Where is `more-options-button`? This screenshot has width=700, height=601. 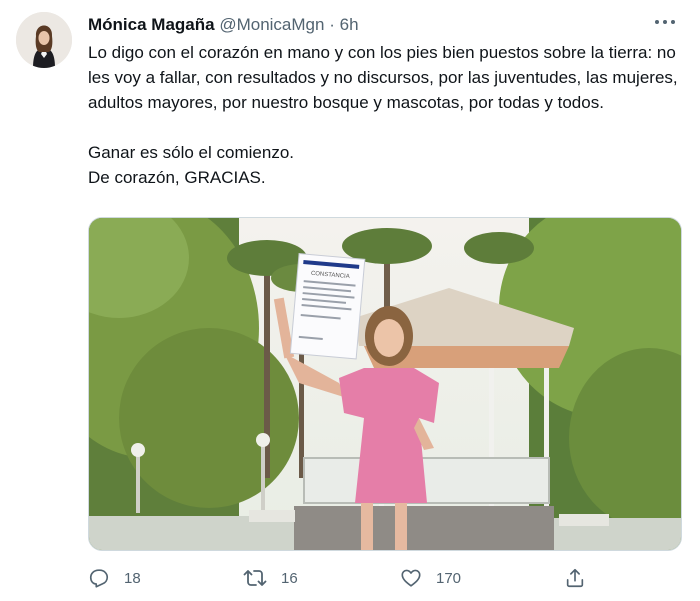 more-options-button is located at coordinates (665, 22).